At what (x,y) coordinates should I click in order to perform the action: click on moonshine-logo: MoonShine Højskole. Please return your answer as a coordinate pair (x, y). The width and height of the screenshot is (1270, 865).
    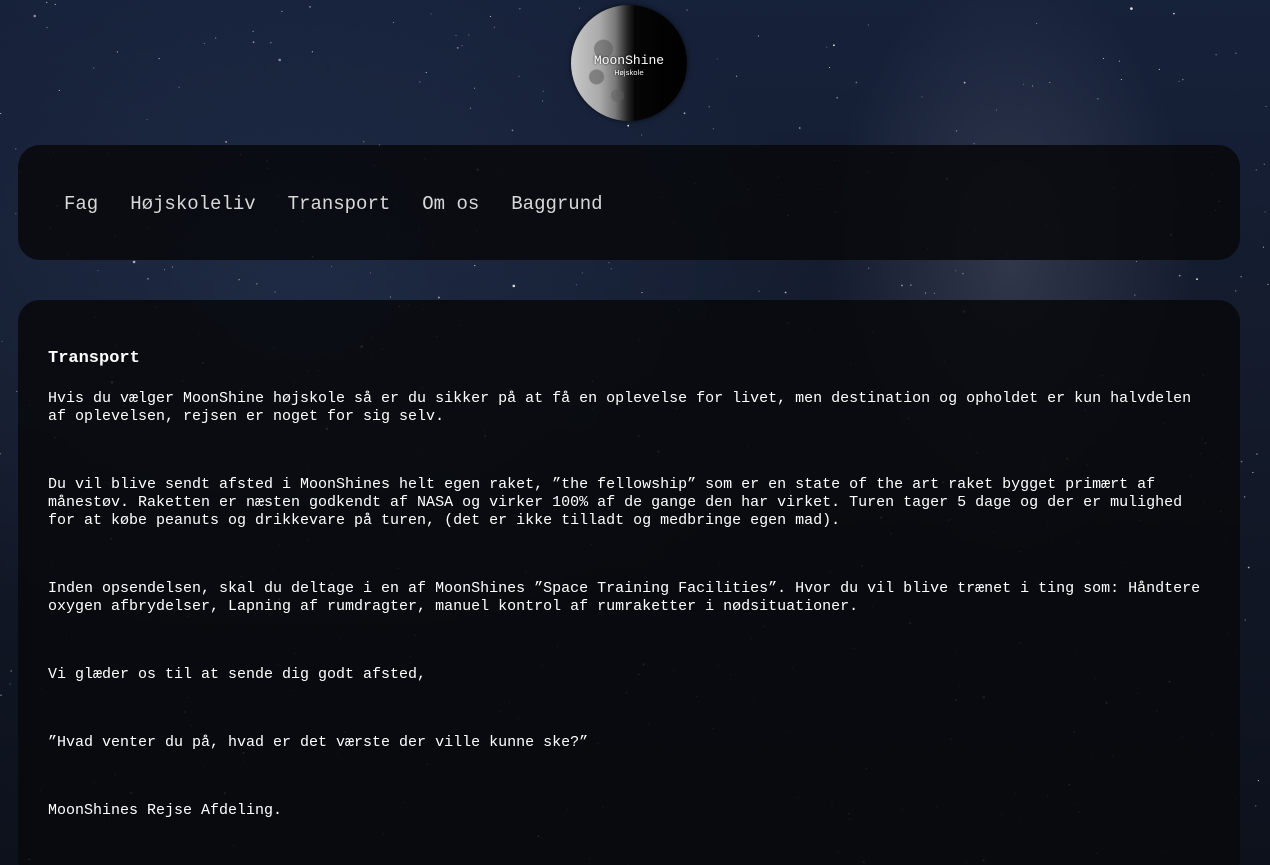
    Looking at the image, I should click on (629, 63).